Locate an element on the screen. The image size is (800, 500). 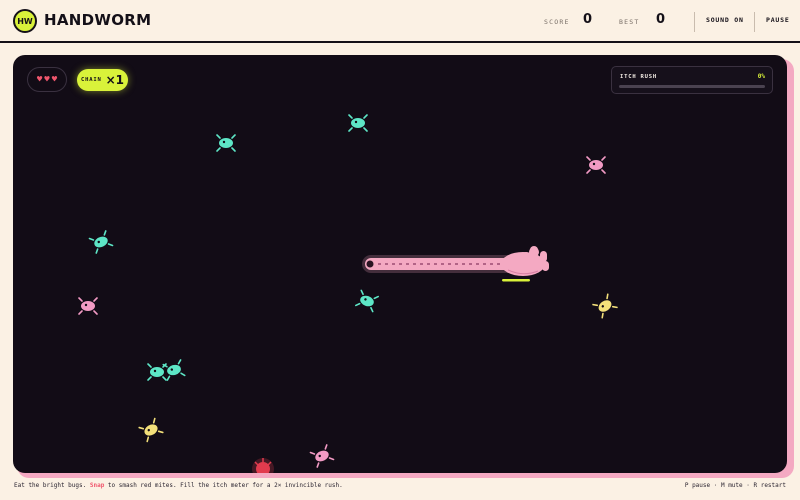
pause-button: PAUSE is located at coordinates (778, 20).